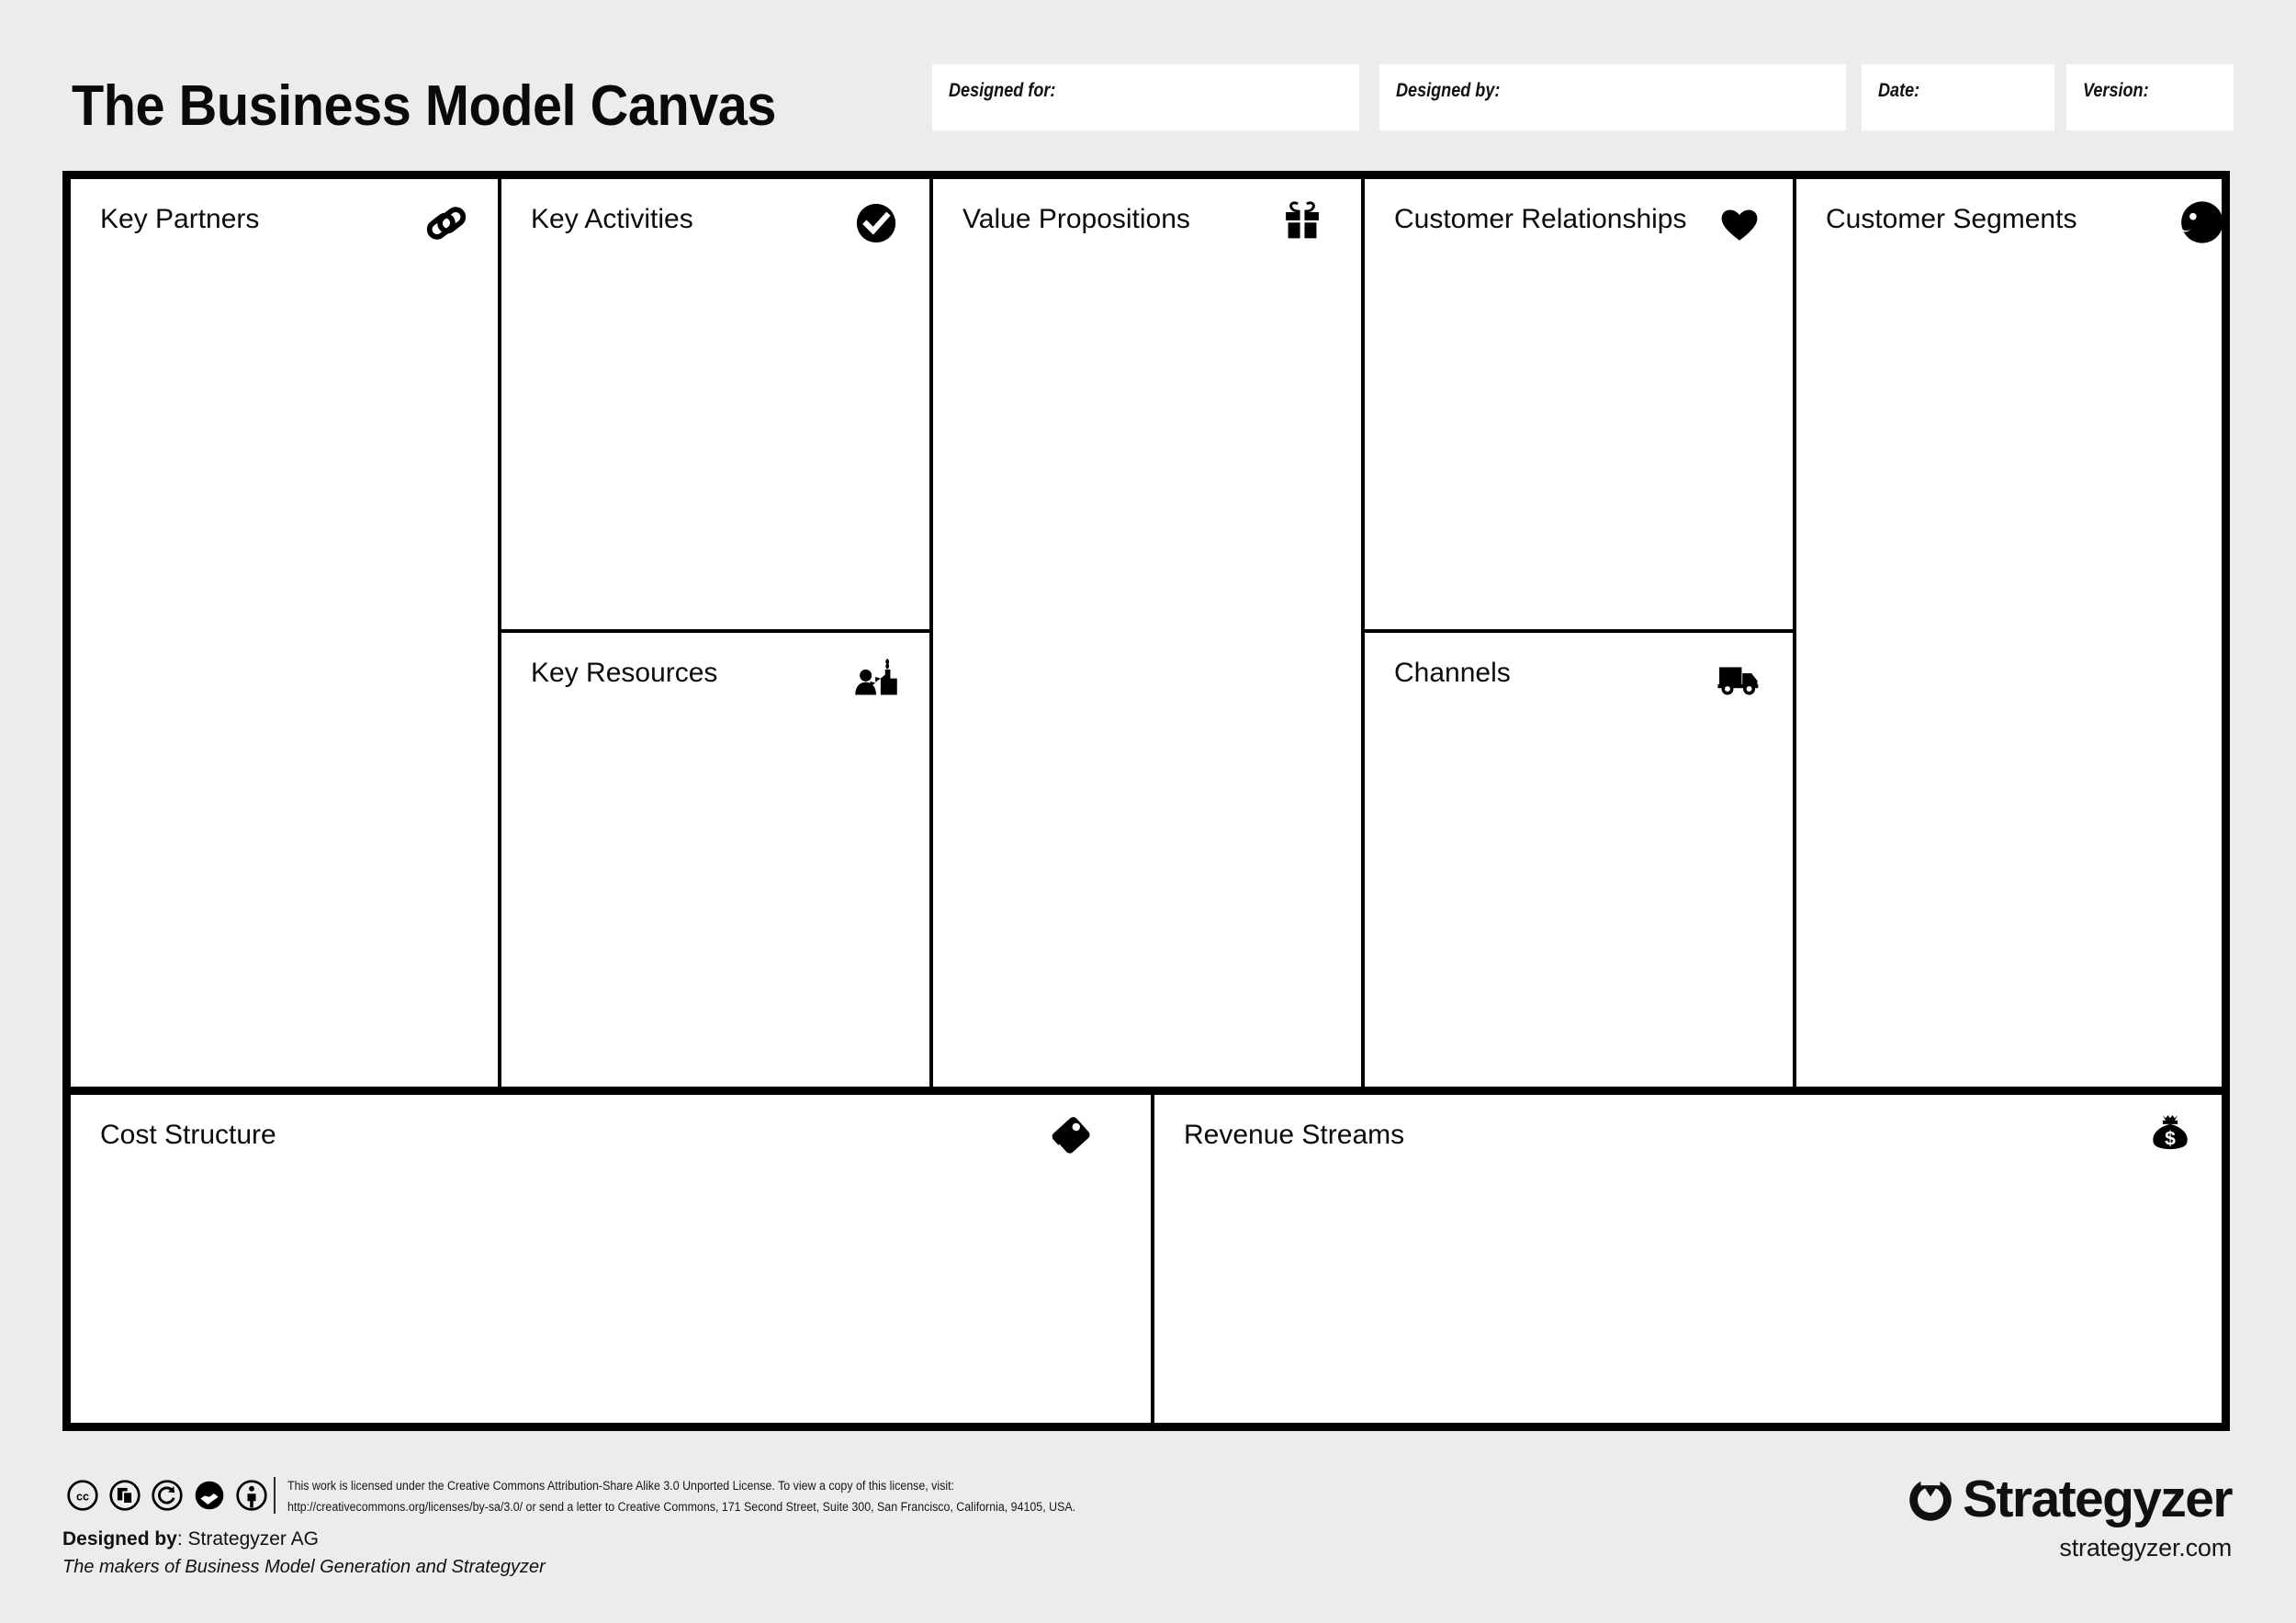  Describe the element at coordinates (1579, 404) in the screenshot. I see `block-customer-relationships: Customer Relationships` at that location.